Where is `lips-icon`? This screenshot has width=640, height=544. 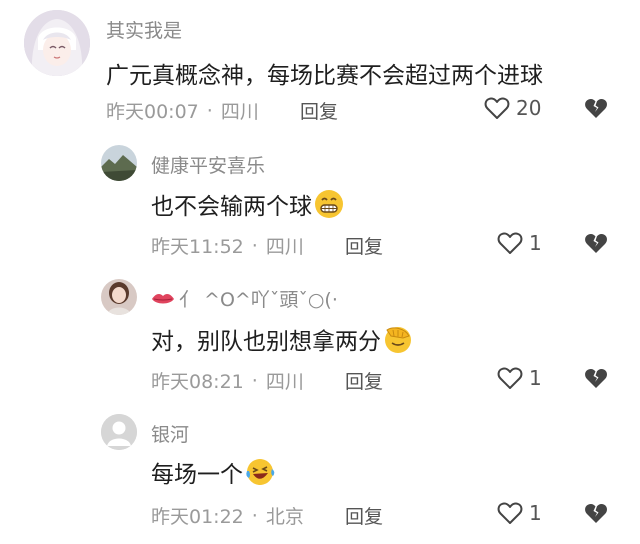
lips-icon is located at coordinates (163, 298).